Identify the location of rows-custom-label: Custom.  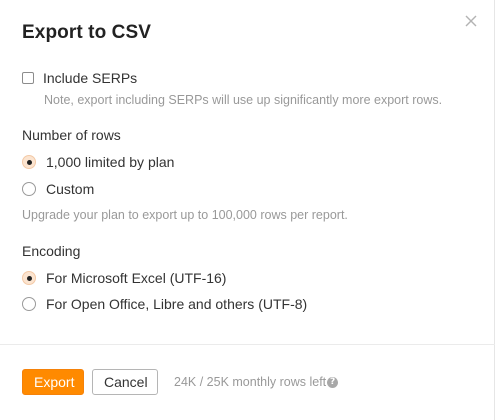
(70, 189).